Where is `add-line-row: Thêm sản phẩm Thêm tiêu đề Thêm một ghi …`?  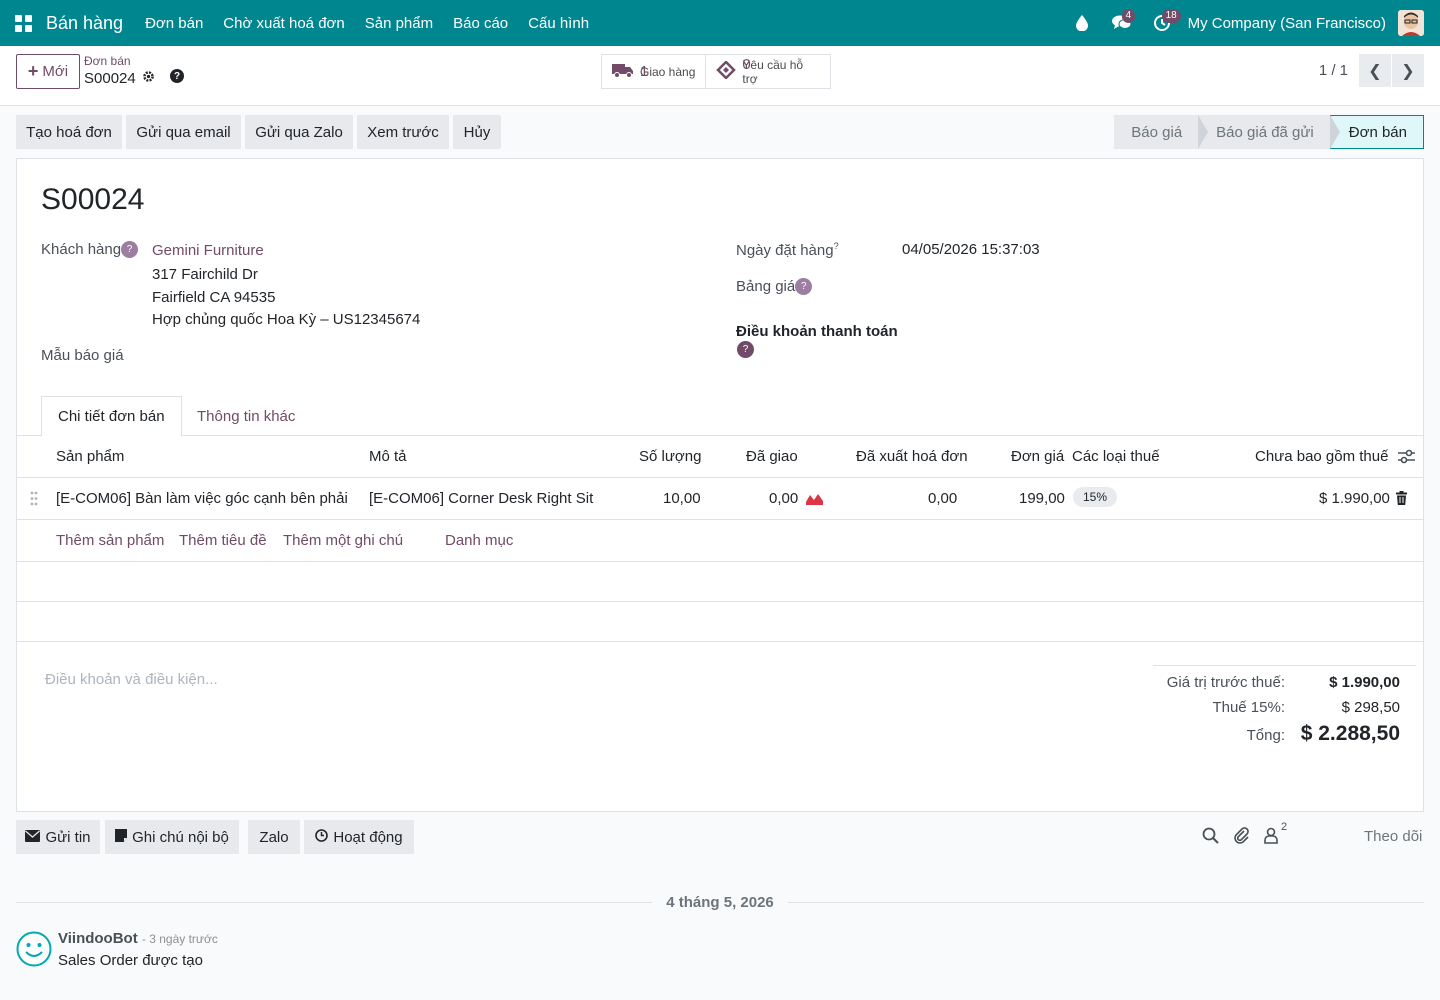 add-line-row: Thêm sản phẩm Thêm tiêu đề Thêm một ghi … is located at coordinates (720, 541).